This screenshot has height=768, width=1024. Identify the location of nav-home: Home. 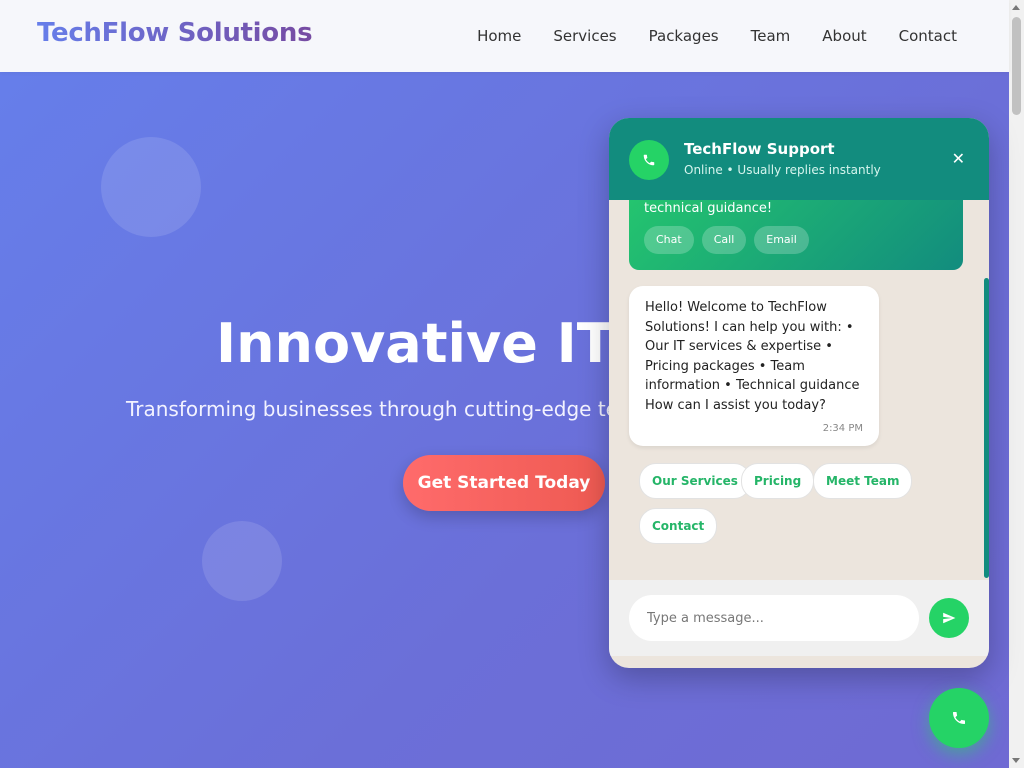
(499, 36).